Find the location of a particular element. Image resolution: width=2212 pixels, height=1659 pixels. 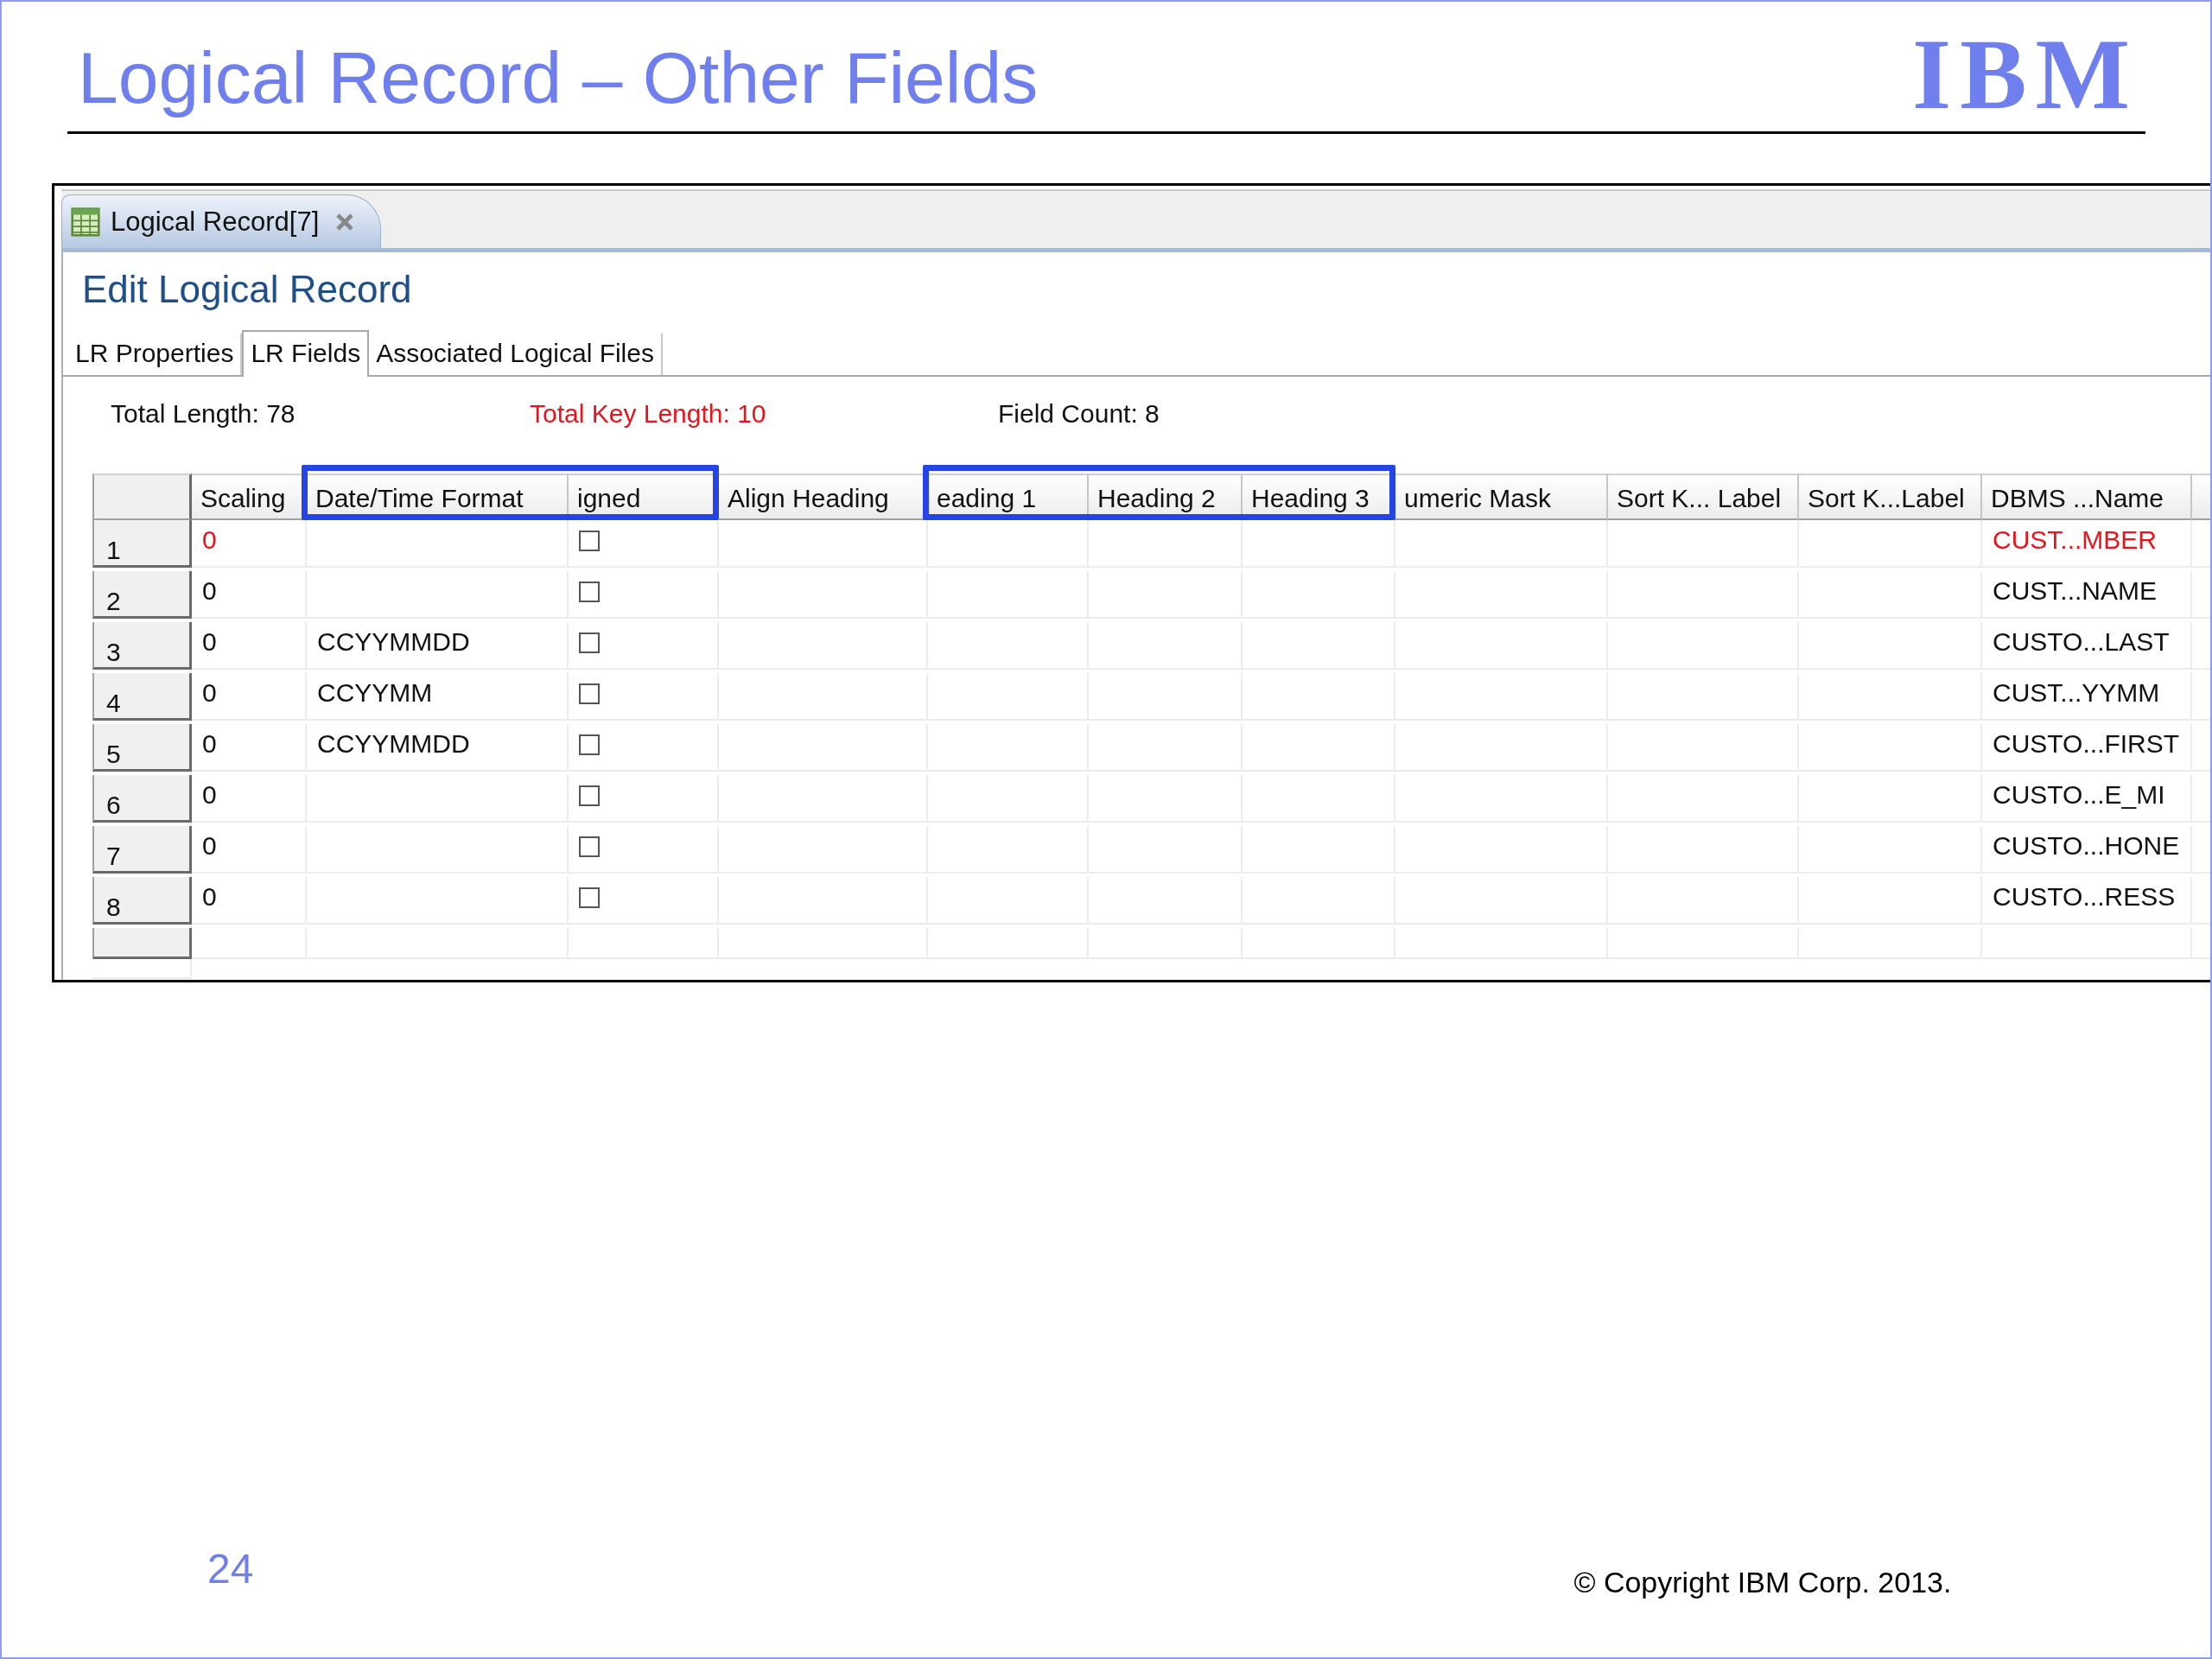

logo: IBM is located at coordinates (2025, 74).